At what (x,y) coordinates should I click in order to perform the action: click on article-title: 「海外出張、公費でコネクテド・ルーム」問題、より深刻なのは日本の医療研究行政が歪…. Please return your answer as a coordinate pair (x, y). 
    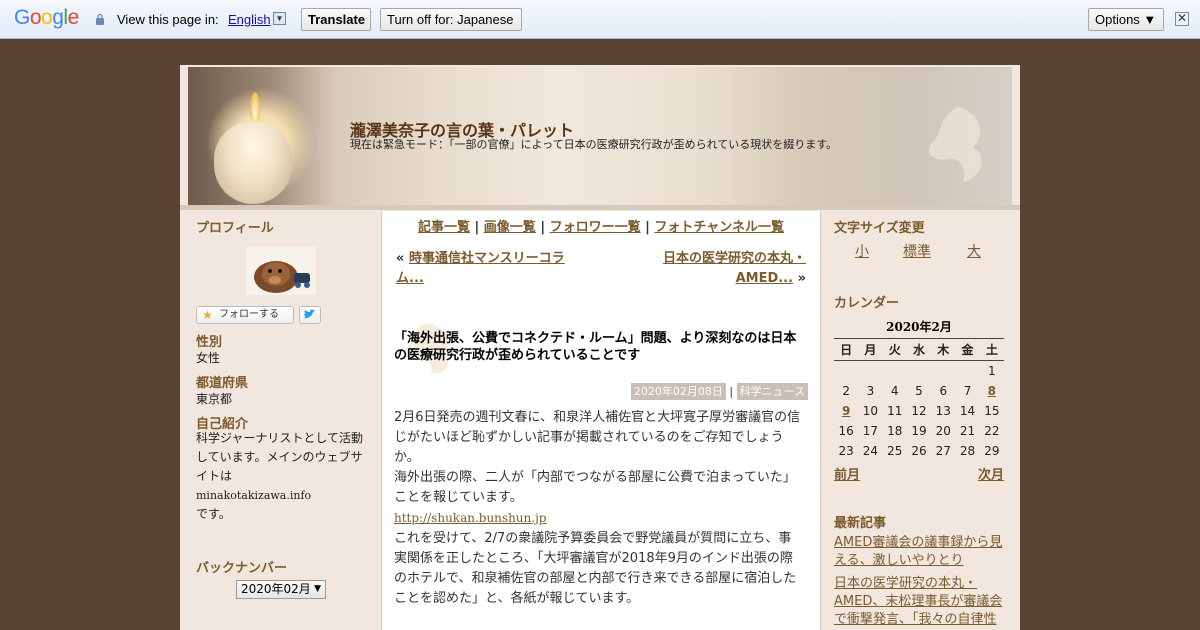
    Looking at the image, I should click on (601, 347).